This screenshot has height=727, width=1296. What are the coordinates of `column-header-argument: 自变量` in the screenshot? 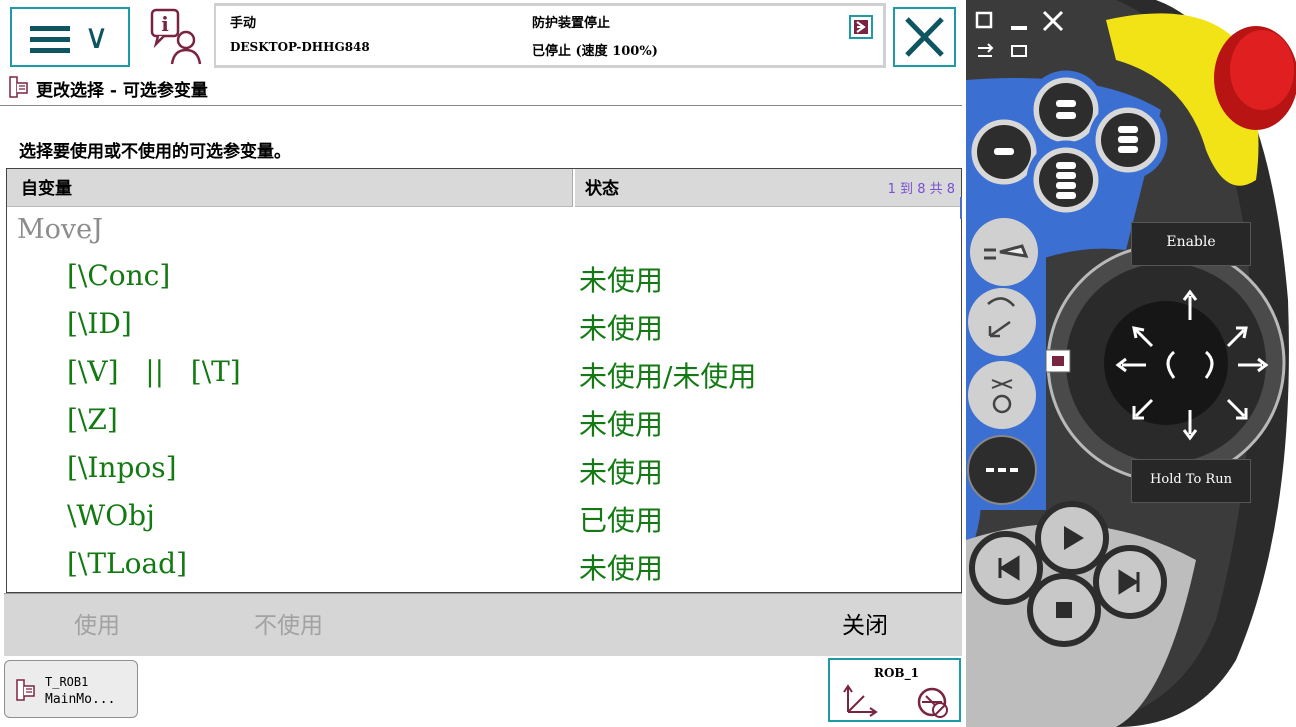 It's located at (46, 189).